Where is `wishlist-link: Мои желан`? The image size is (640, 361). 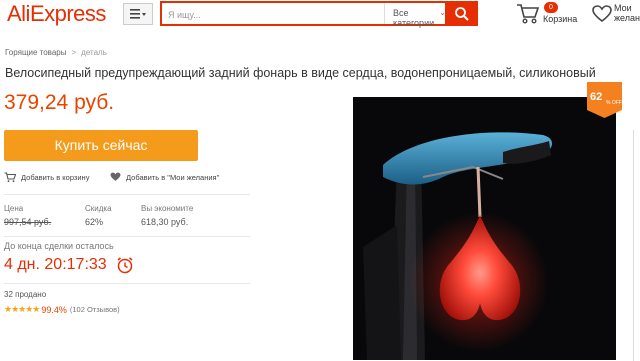
wishlist-link: Мои желан is located at coordinates (616, 14).